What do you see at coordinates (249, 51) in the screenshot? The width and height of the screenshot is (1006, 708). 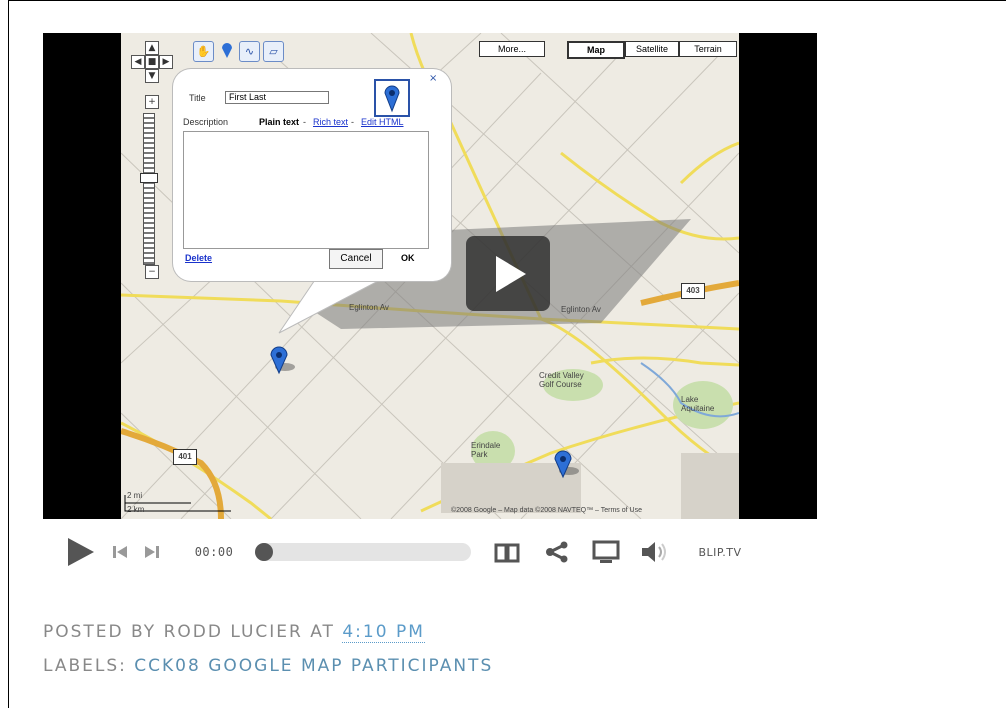 I see `line-tool-icon: ∿` at bounding box center [249, 51].